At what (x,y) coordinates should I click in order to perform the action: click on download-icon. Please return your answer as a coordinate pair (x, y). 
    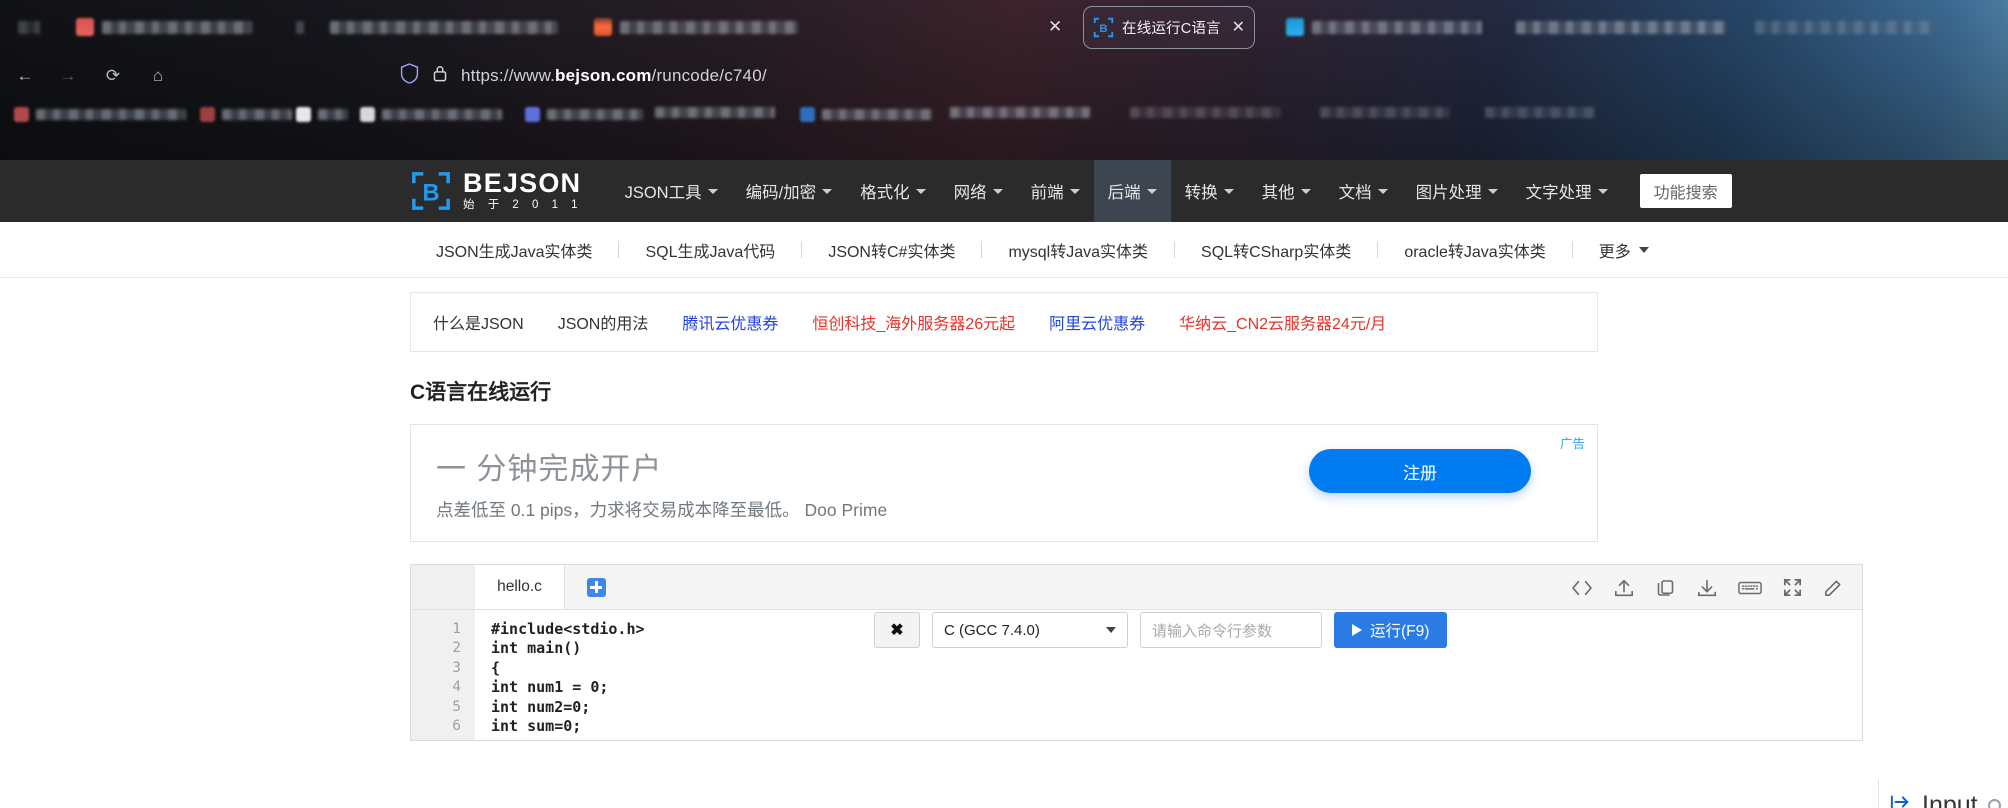
    Looking at the image, I should click on (1707, 588).